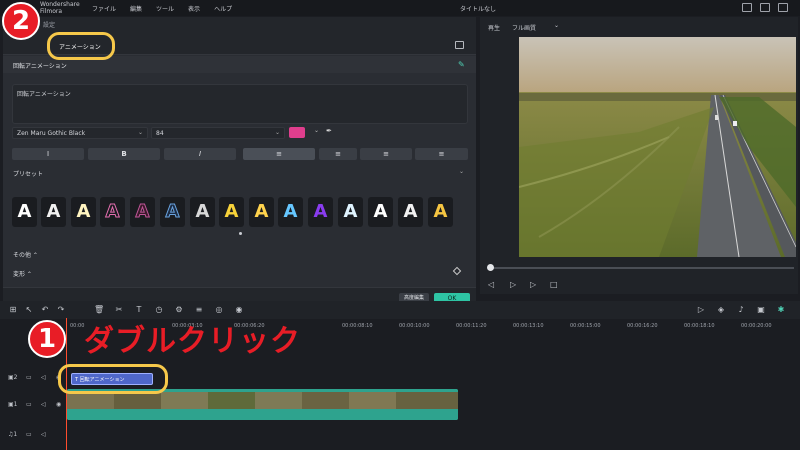 Image resolution: width=800 pixels, height=450 pixels. Describe the element at coordinates (13, 310) in the screenshot. I see `grid-icon: ⊞` at that location.